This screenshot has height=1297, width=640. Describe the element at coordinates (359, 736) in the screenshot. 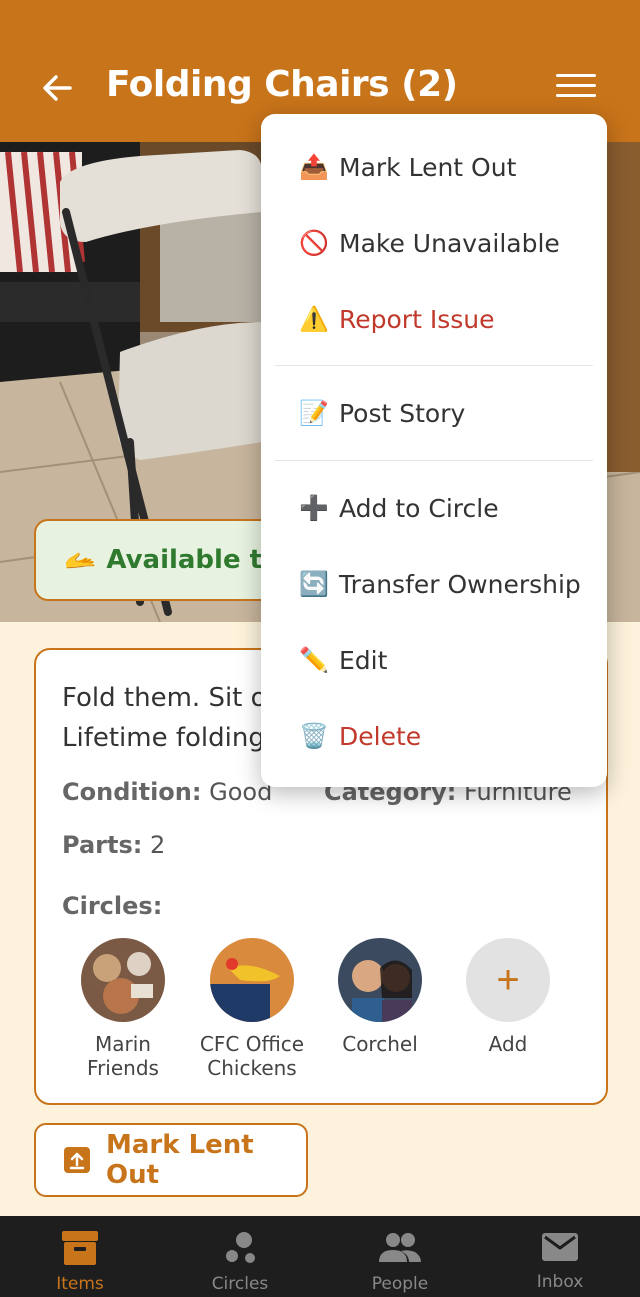

I see `menu-item-delete: 🗑️ Delete` at that location.